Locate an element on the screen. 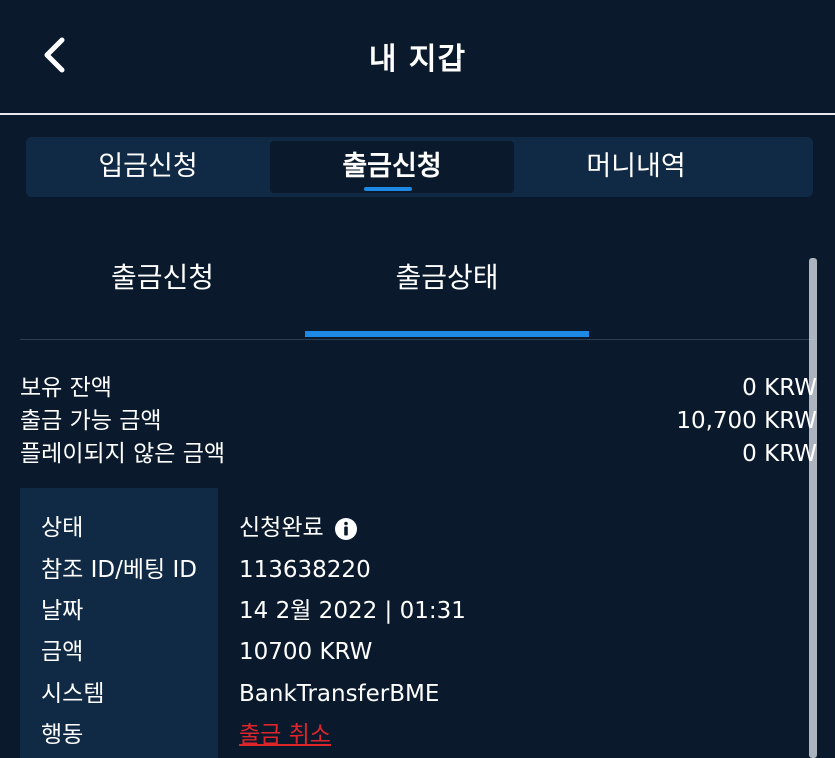 This screenshot has width=835, height=758. detail-row-system: 시스템 BankTransferBME is located at coordinates (418, 694).